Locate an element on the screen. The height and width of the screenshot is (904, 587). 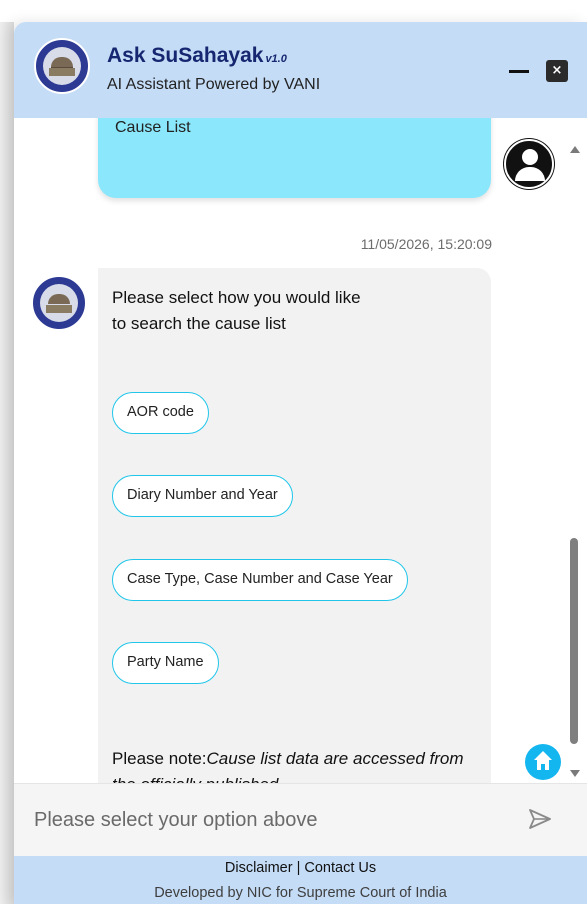
option-case-type: Case Type, Case Number and Case Year is located at coordinates (260, 580).